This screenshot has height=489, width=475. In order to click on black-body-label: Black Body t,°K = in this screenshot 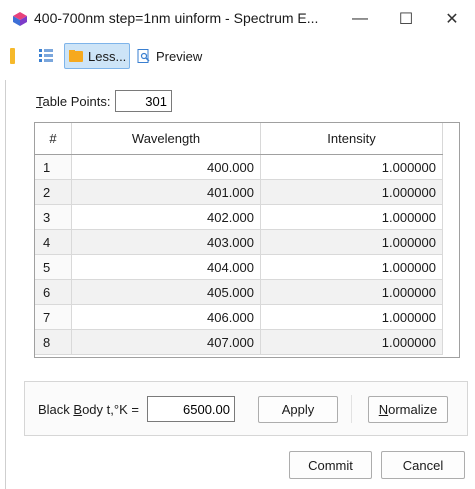, I will do `click(88, 409)`.